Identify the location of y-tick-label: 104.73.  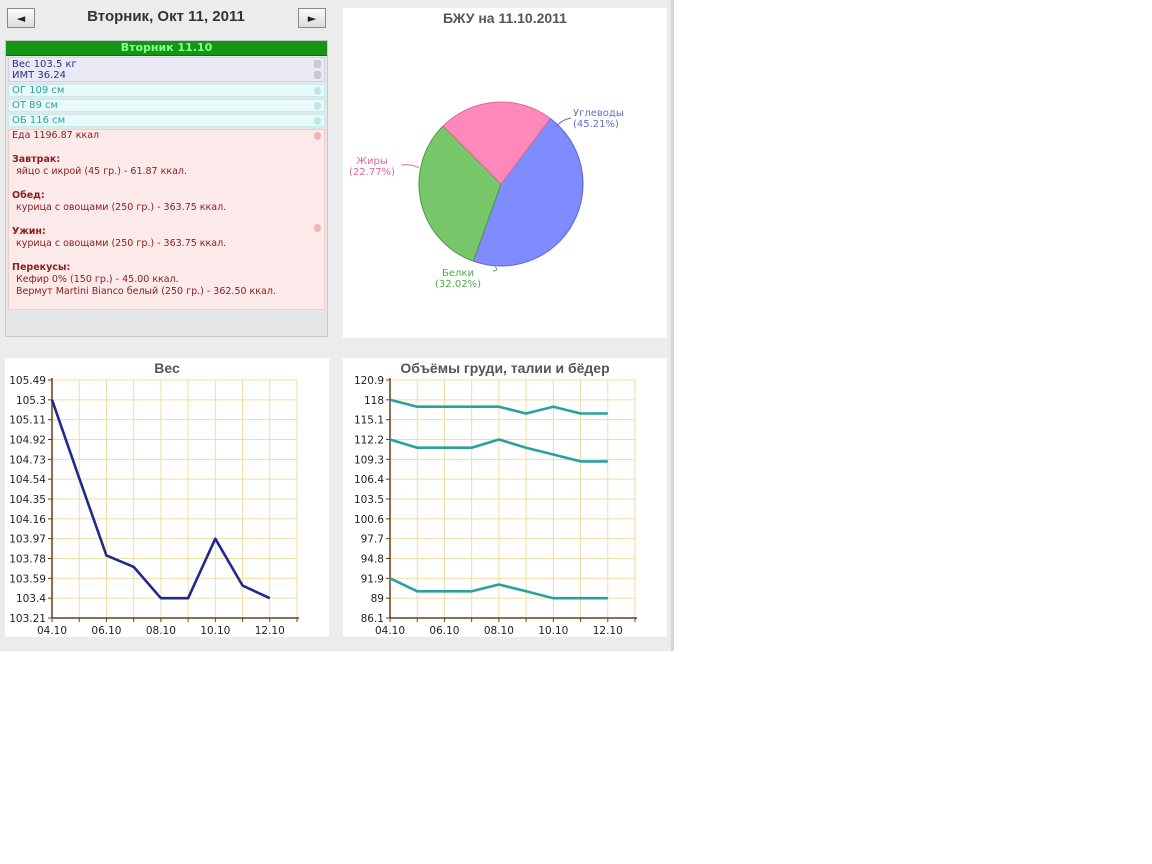
(27, 460).